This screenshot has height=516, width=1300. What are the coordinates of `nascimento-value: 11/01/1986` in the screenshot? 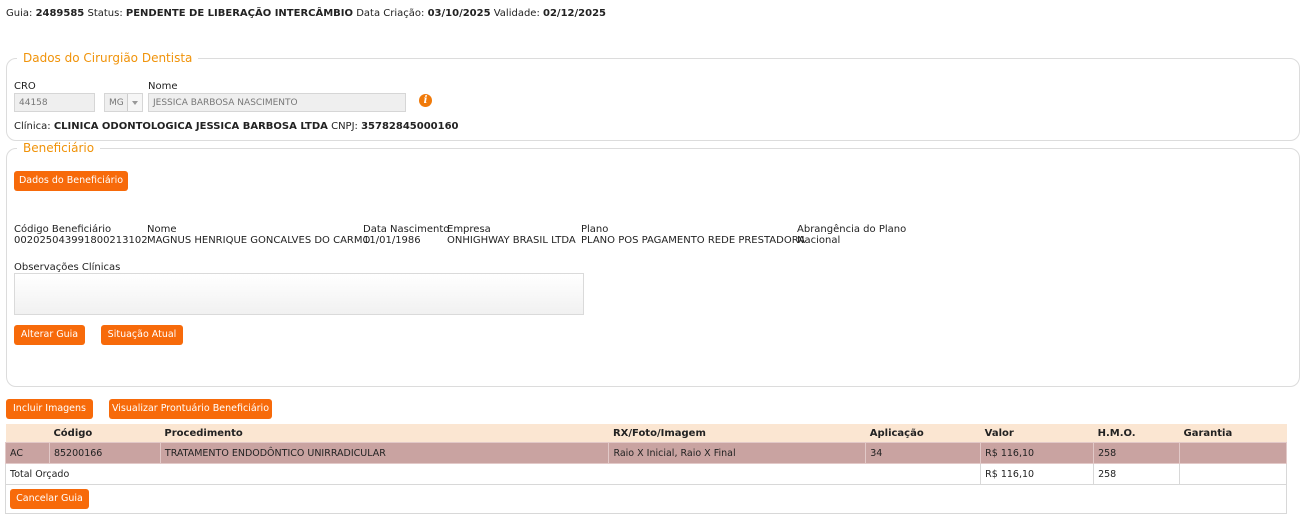 It's located at (392, 240).